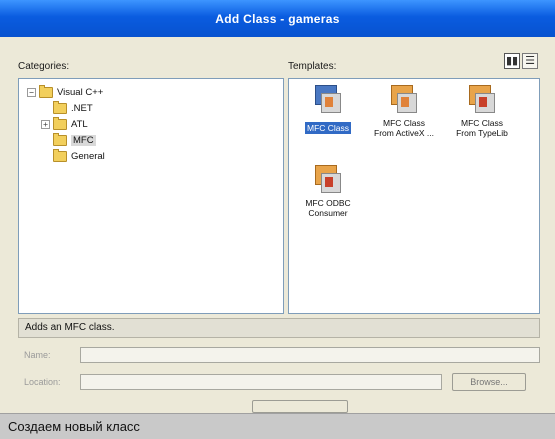 The height and width of the screenshot is (439, 555). I want to click on tree-item-dotnet: .NET, so click(73, 107).